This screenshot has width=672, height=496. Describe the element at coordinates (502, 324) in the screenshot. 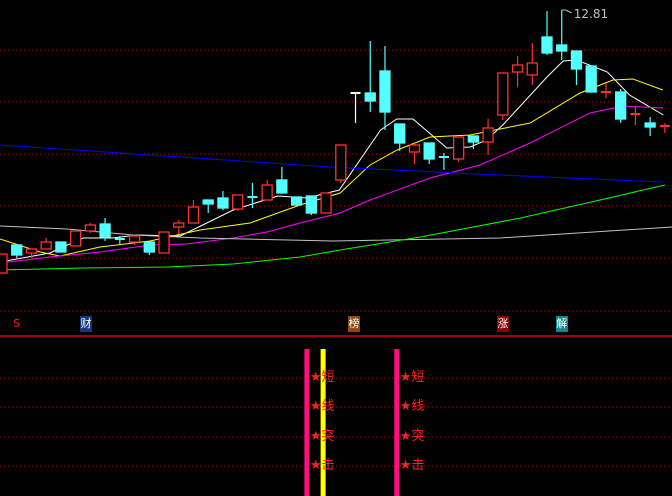

I see `event-marker: 涨` at that location.